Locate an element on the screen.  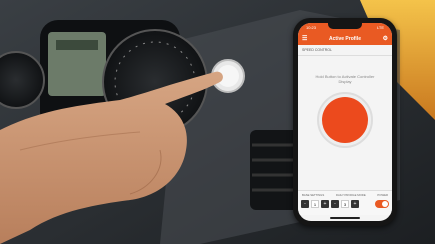
mode-decrease-button: - is located at coordinates (335, 204).